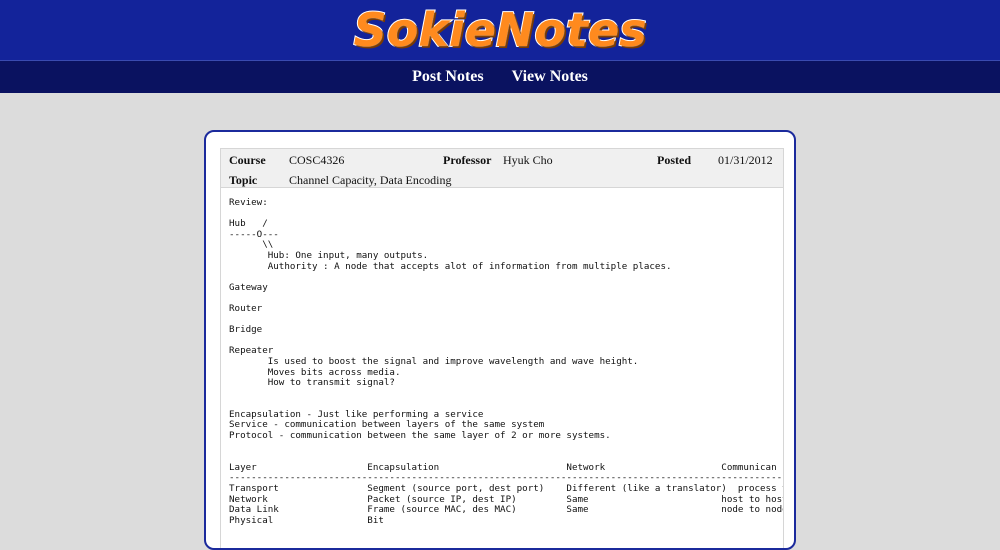 The height and width of the screenshot is (550, 1000). I want to click on posted-label: Posted, so click(674, 160).